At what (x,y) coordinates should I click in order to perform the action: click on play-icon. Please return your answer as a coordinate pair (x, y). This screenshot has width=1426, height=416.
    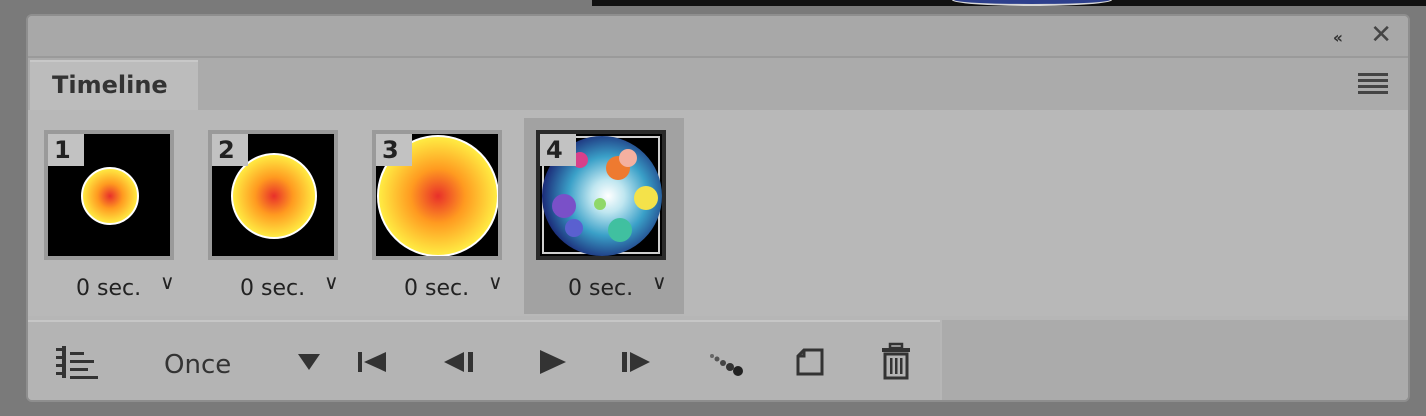
    Looking at the image, I should click on (553, 362).